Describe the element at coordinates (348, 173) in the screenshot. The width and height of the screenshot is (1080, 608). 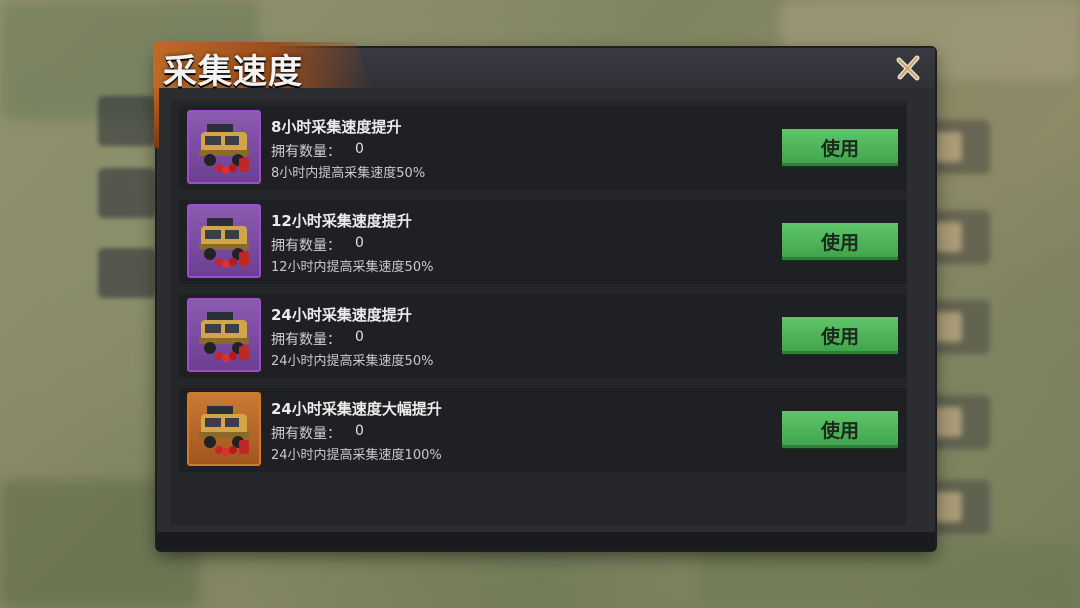
I see `item-description: 8小时内提高采集速度50%` at that location.